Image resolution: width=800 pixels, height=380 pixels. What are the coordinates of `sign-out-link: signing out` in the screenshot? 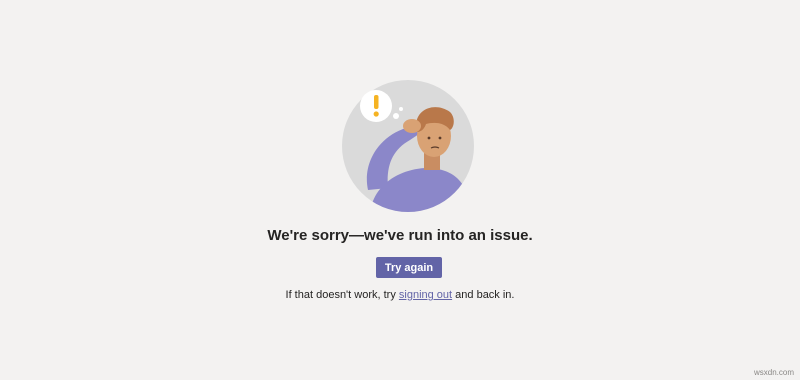 It's located at (425, 295).